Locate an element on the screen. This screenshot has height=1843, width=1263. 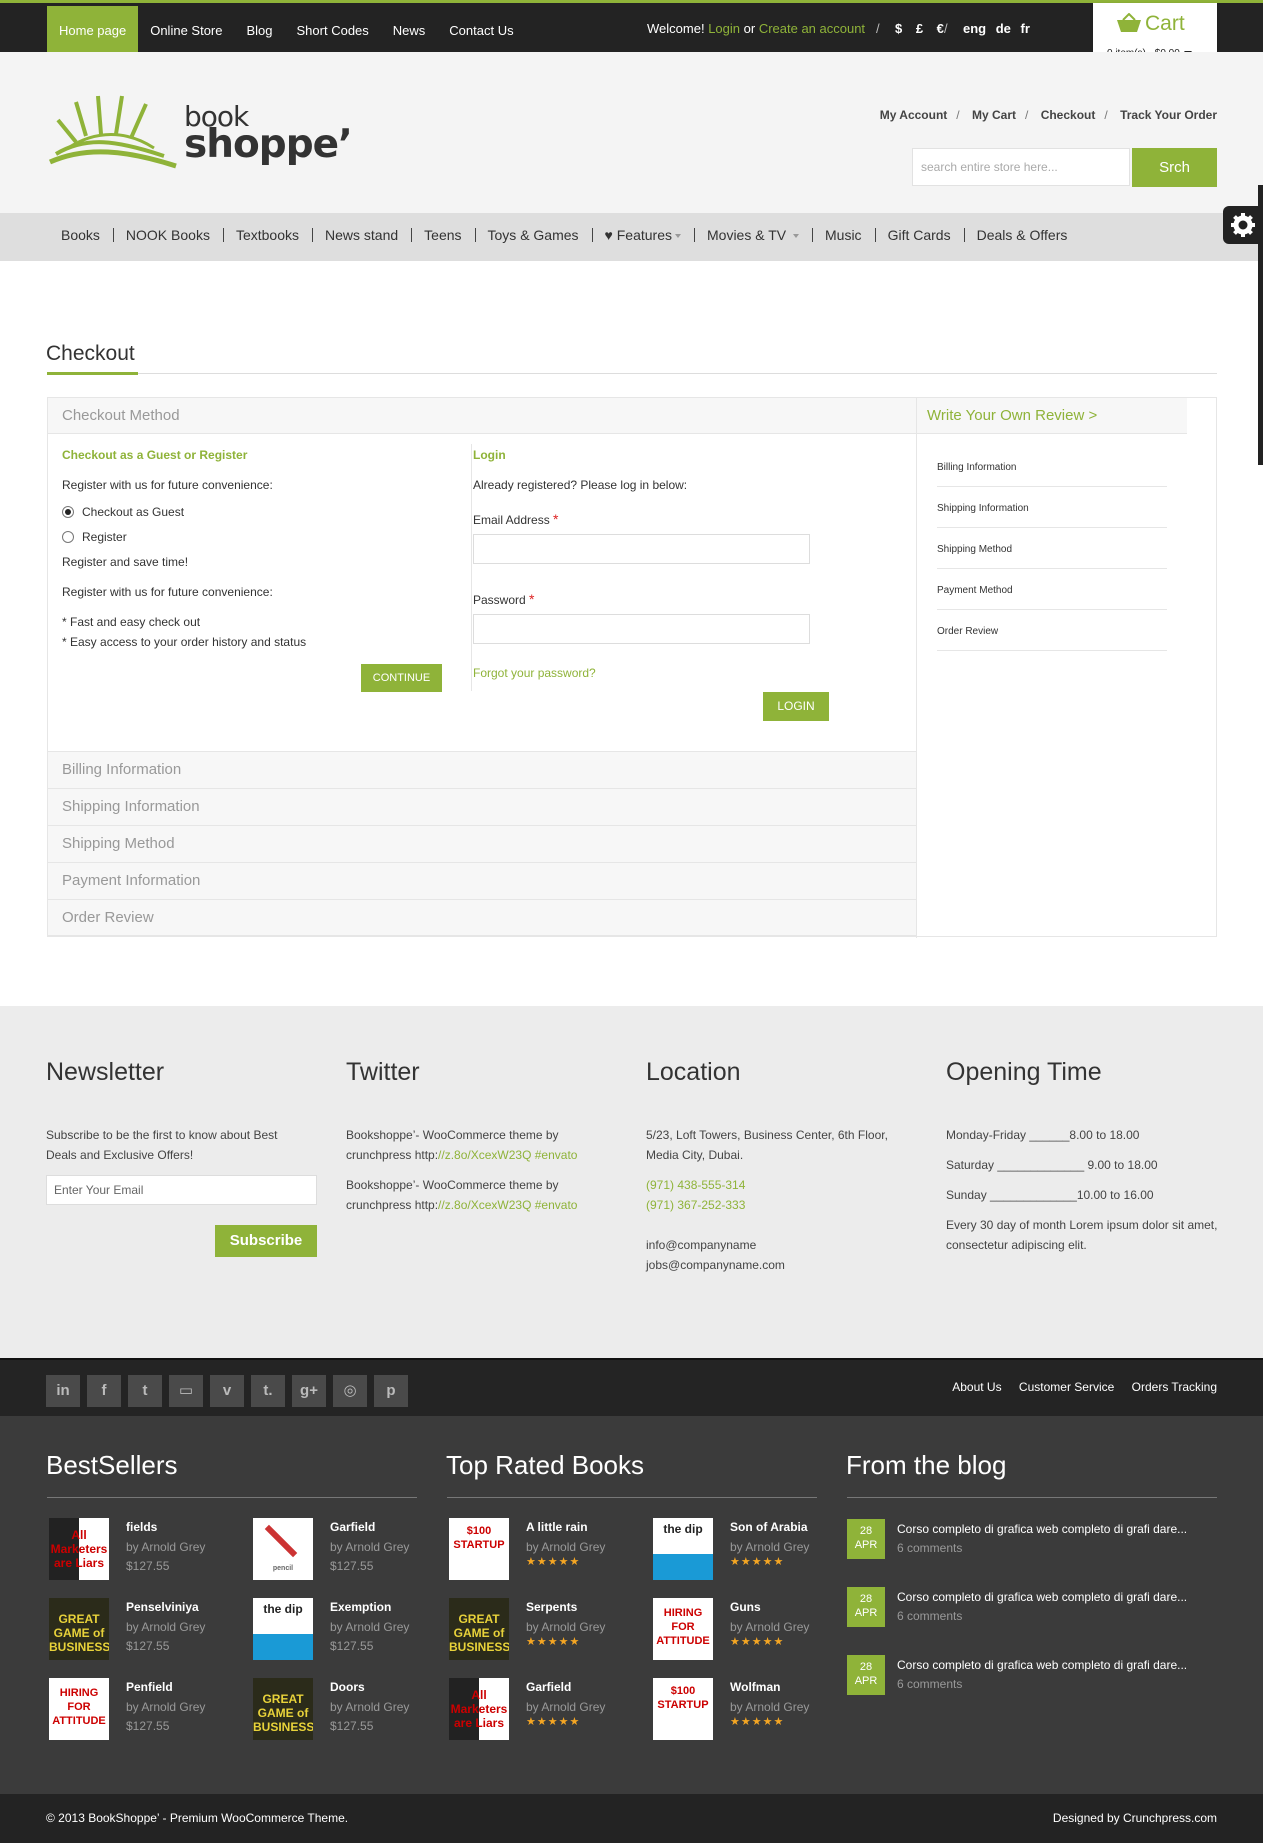
phone-1: (971) 438-555-314 is located at coordinates (695, 1185).